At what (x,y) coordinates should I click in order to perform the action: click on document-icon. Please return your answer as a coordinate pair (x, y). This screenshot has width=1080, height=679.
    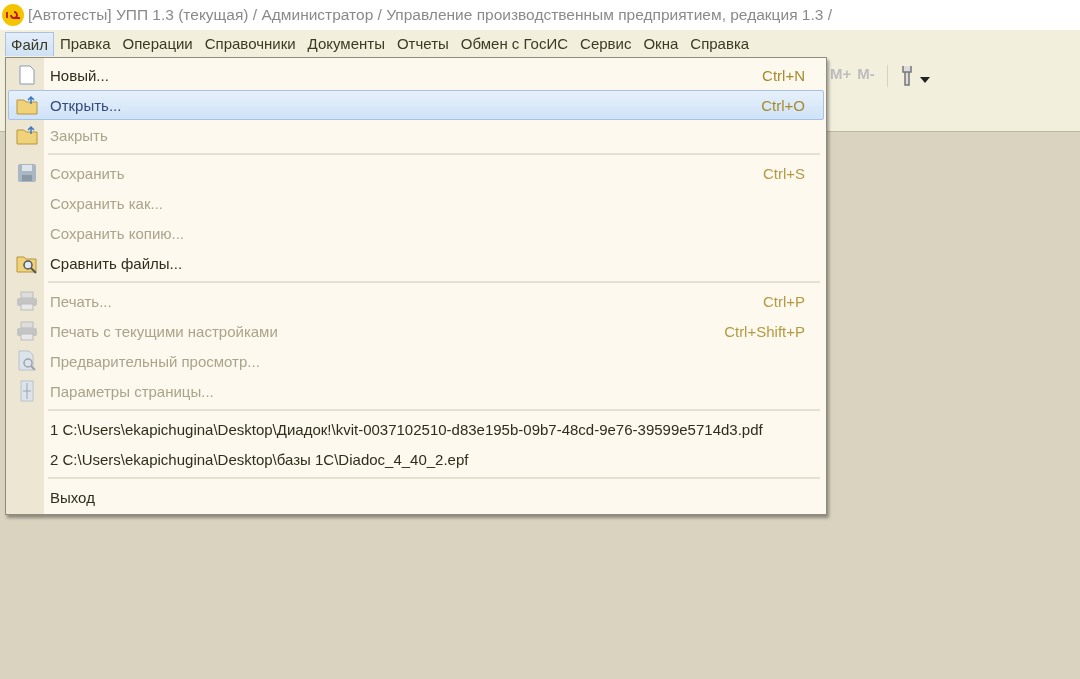
    Looking at the image, I should click on (27, 75).